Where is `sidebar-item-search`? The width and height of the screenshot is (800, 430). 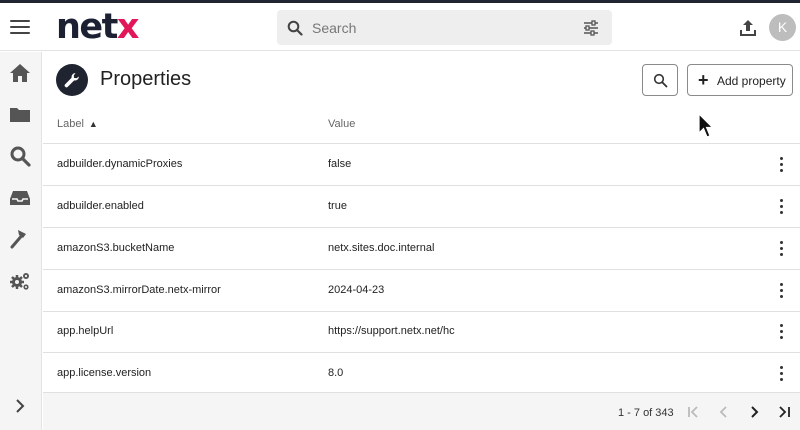 sidebar-item-search is located at coordinates (21, 157).